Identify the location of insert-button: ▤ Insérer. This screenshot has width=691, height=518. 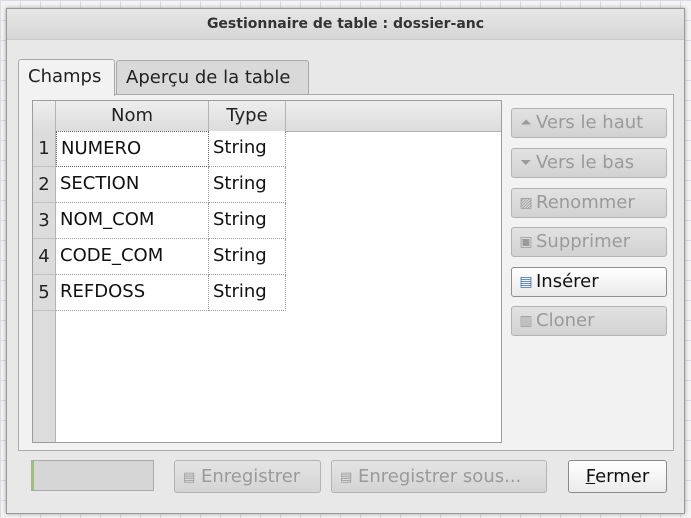
(589, 282).